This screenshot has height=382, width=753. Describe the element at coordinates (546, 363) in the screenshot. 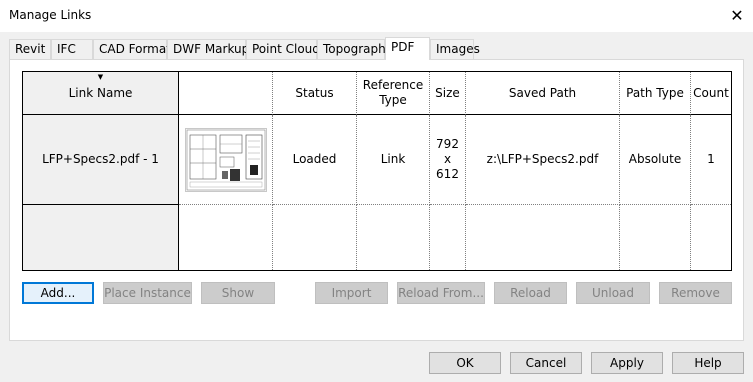

I see `cancel-button: Cancel` at that location.